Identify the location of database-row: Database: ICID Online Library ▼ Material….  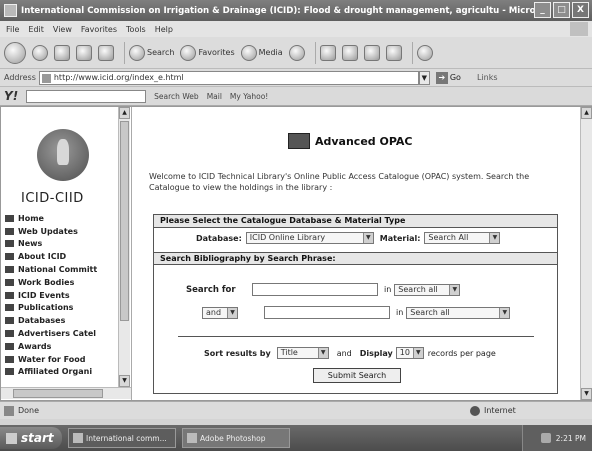
(348, 238).